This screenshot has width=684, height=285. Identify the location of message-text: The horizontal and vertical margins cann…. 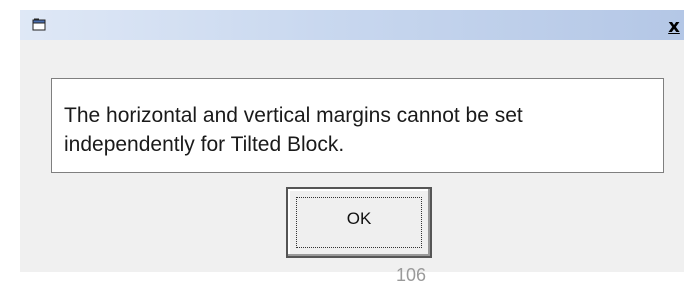
(293, 130).